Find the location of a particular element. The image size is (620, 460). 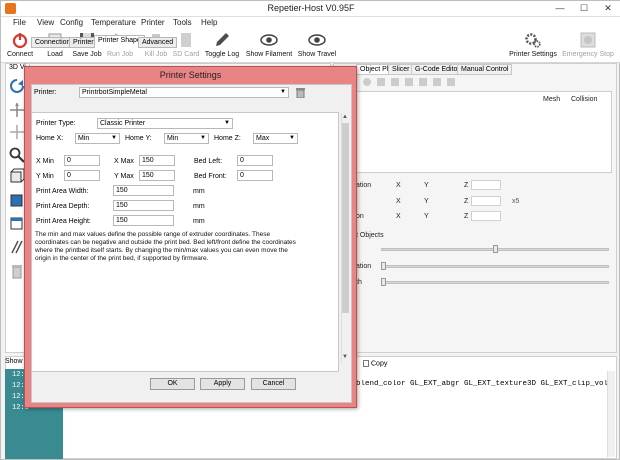

cancel-button: Cancel is located at coordinates (273, 384).